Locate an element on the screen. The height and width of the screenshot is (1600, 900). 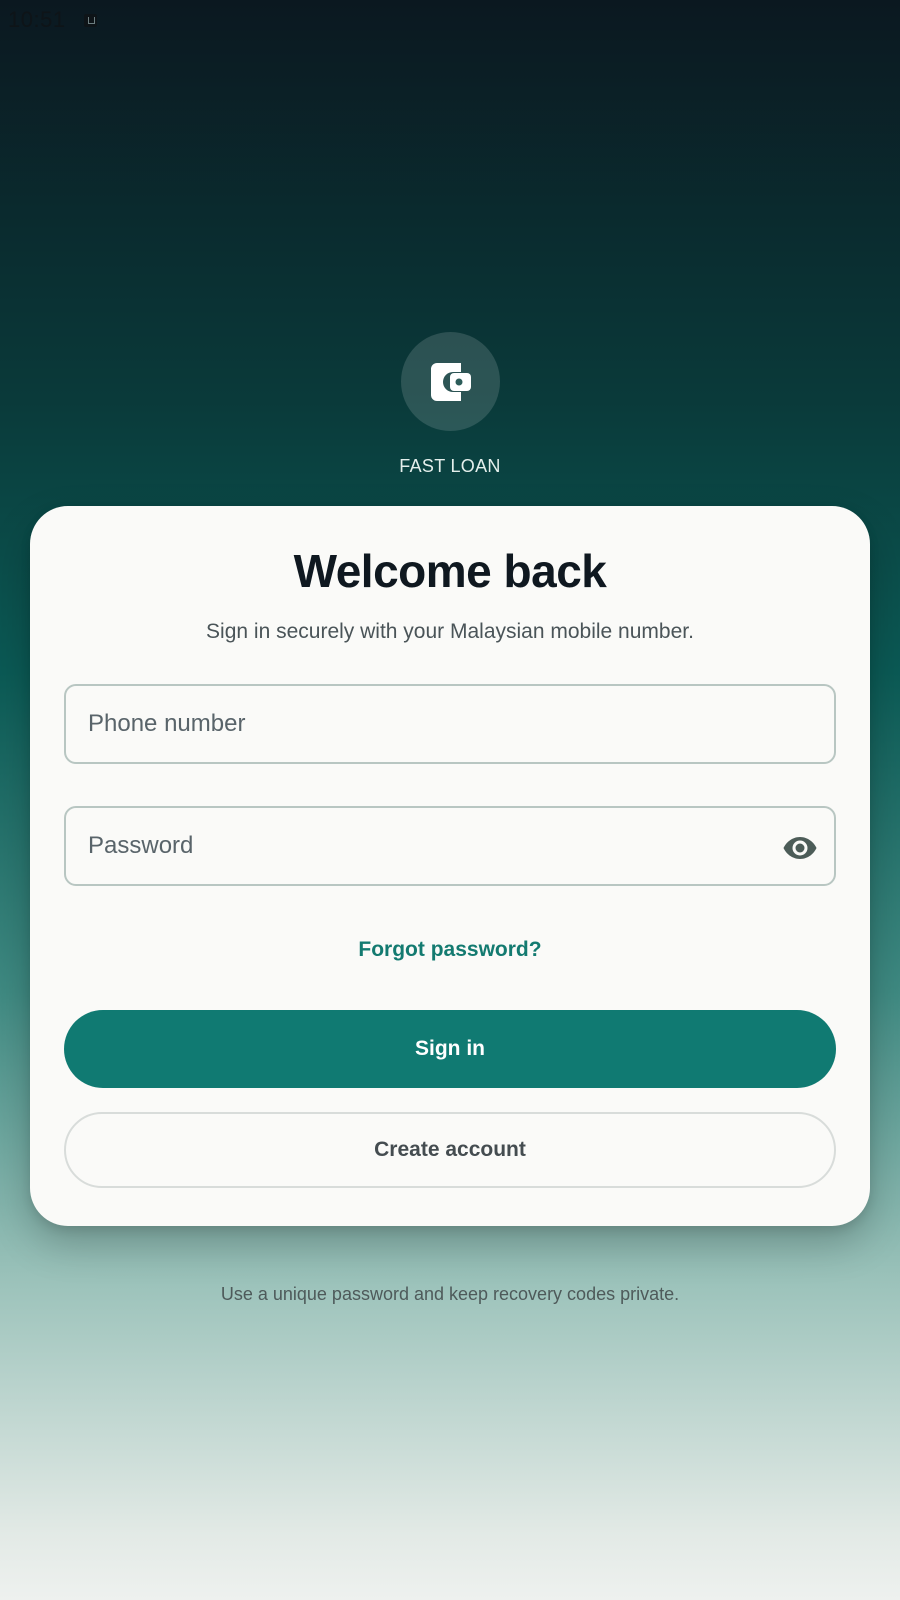
phone-input is located at coordinates (450, 724).